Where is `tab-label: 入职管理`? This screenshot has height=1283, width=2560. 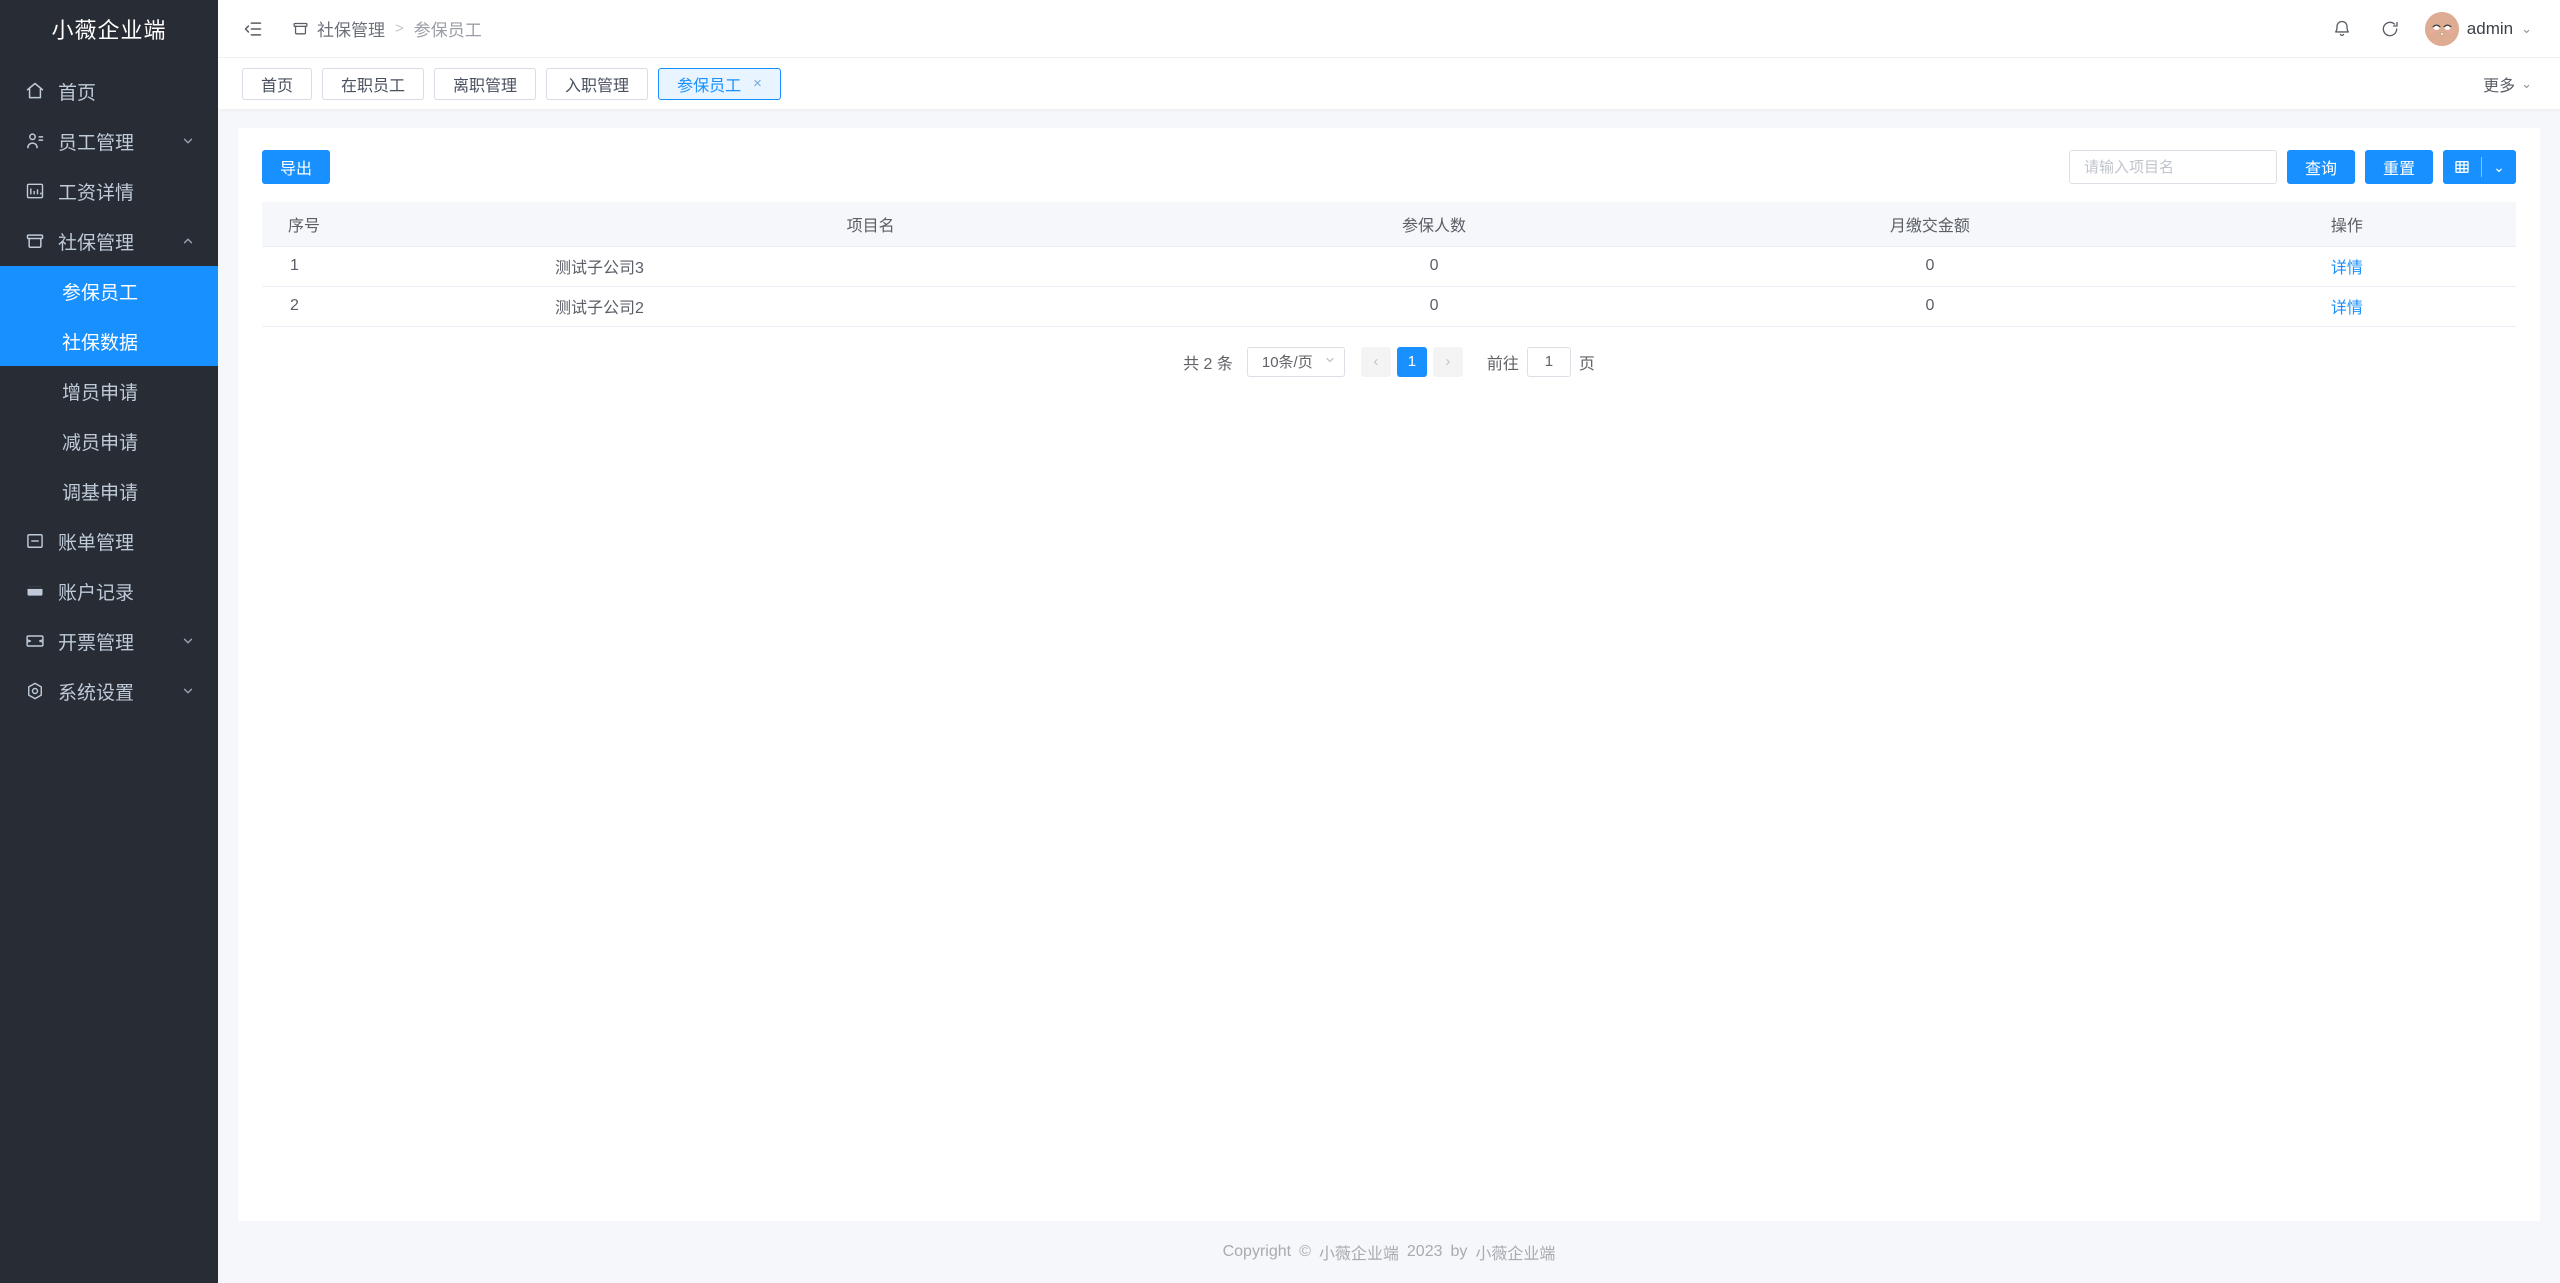
tab-label: 入职管理 is located at coordinates (597, 86).